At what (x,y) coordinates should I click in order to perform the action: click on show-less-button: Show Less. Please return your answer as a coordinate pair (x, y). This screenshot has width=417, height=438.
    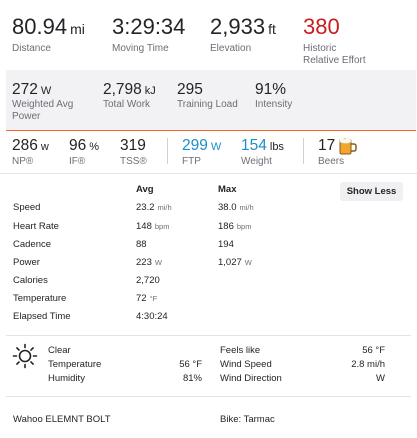
    Looking at the image, I should click on (371, 191).